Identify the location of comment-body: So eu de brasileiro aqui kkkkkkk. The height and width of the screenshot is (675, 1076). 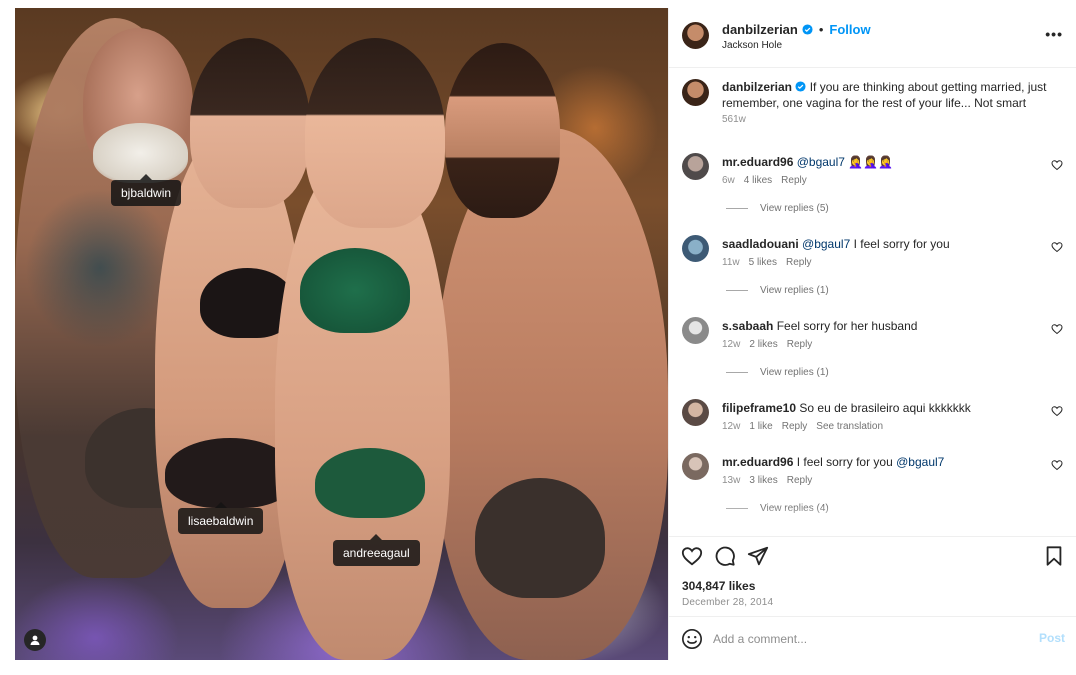
(885, 408).